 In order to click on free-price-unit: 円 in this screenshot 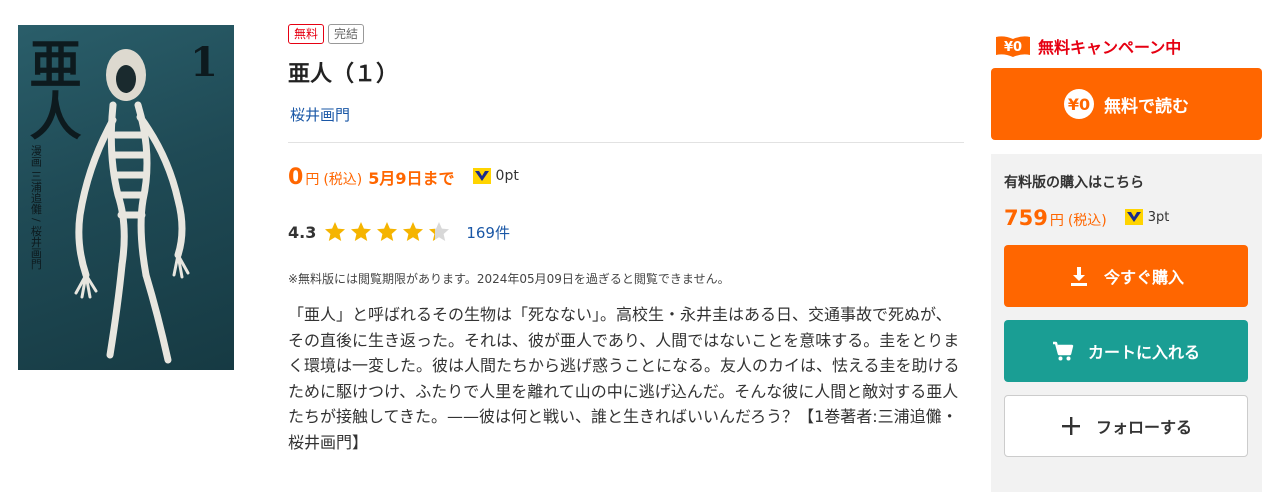, I will do `click(312, 180)`.